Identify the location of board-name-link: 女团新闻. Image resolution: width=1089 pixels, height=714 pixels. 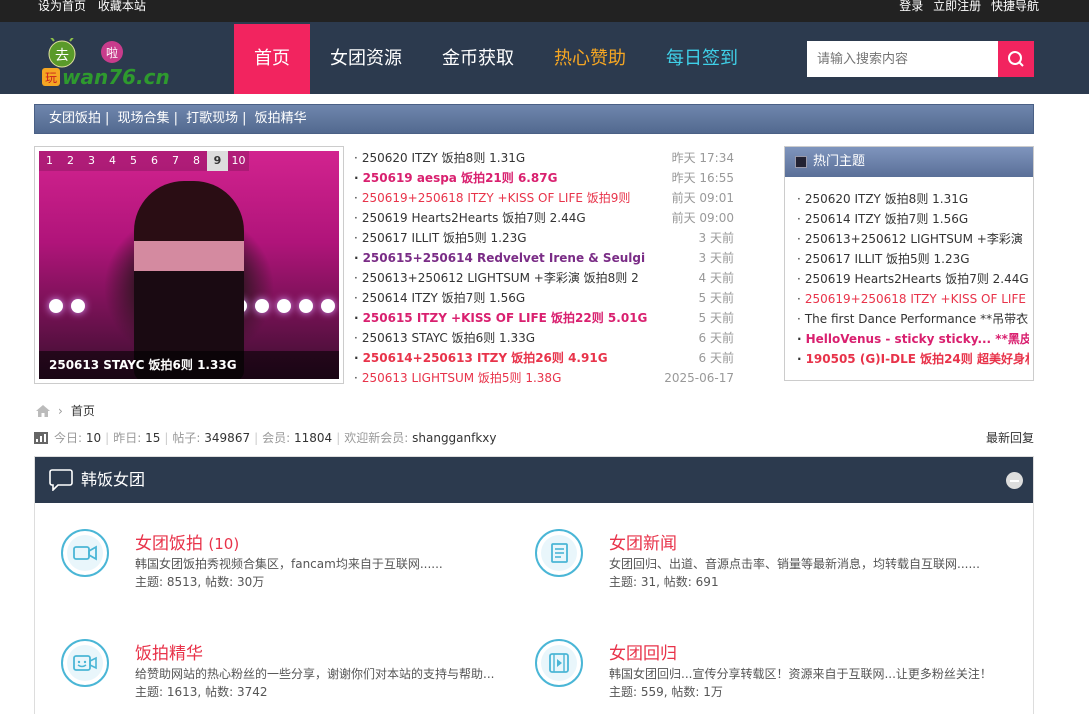
(643, 541).